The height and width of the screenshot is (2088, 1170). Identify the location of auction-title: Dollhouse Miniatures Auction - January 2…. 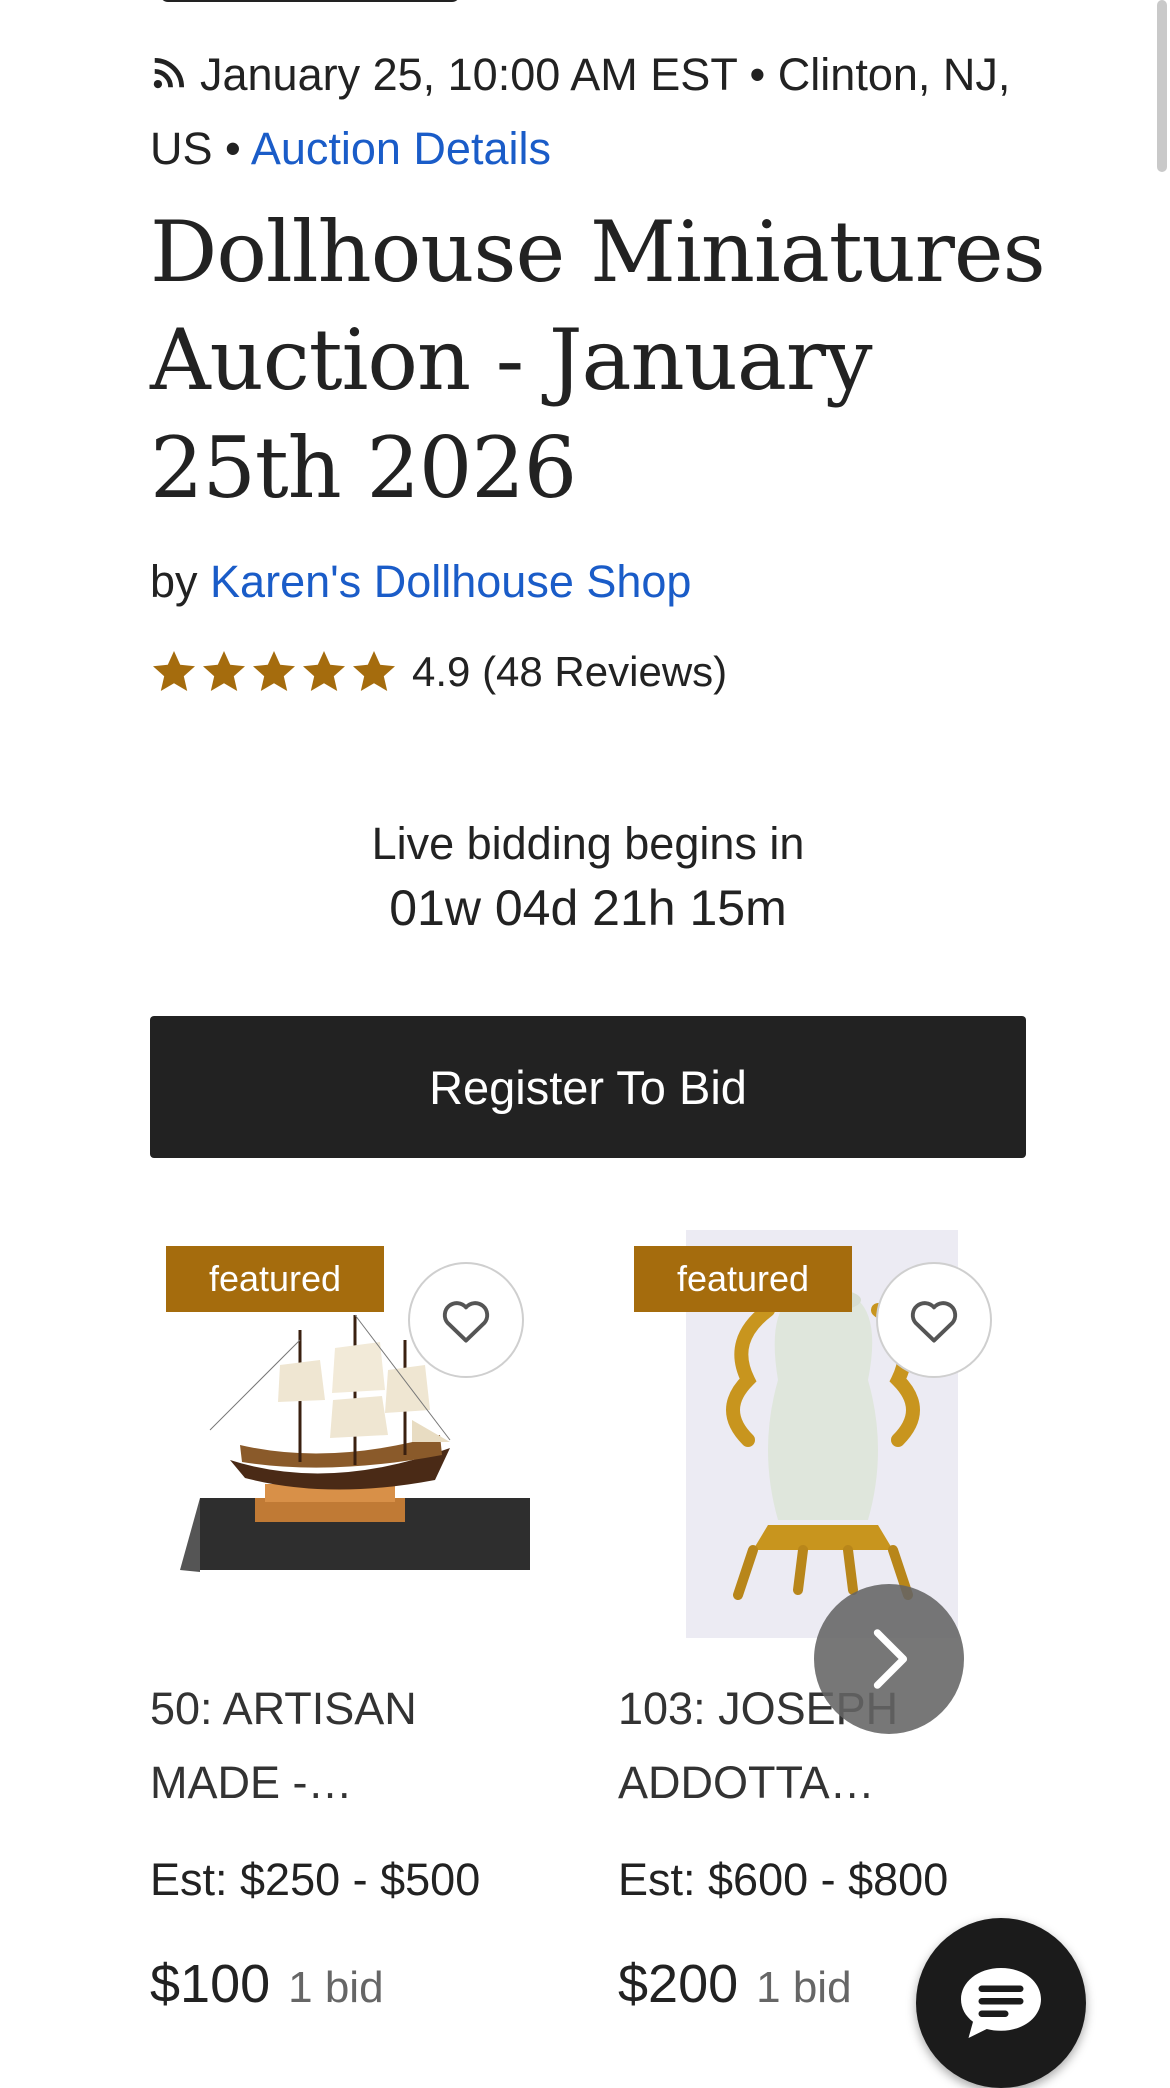
(598, 360).